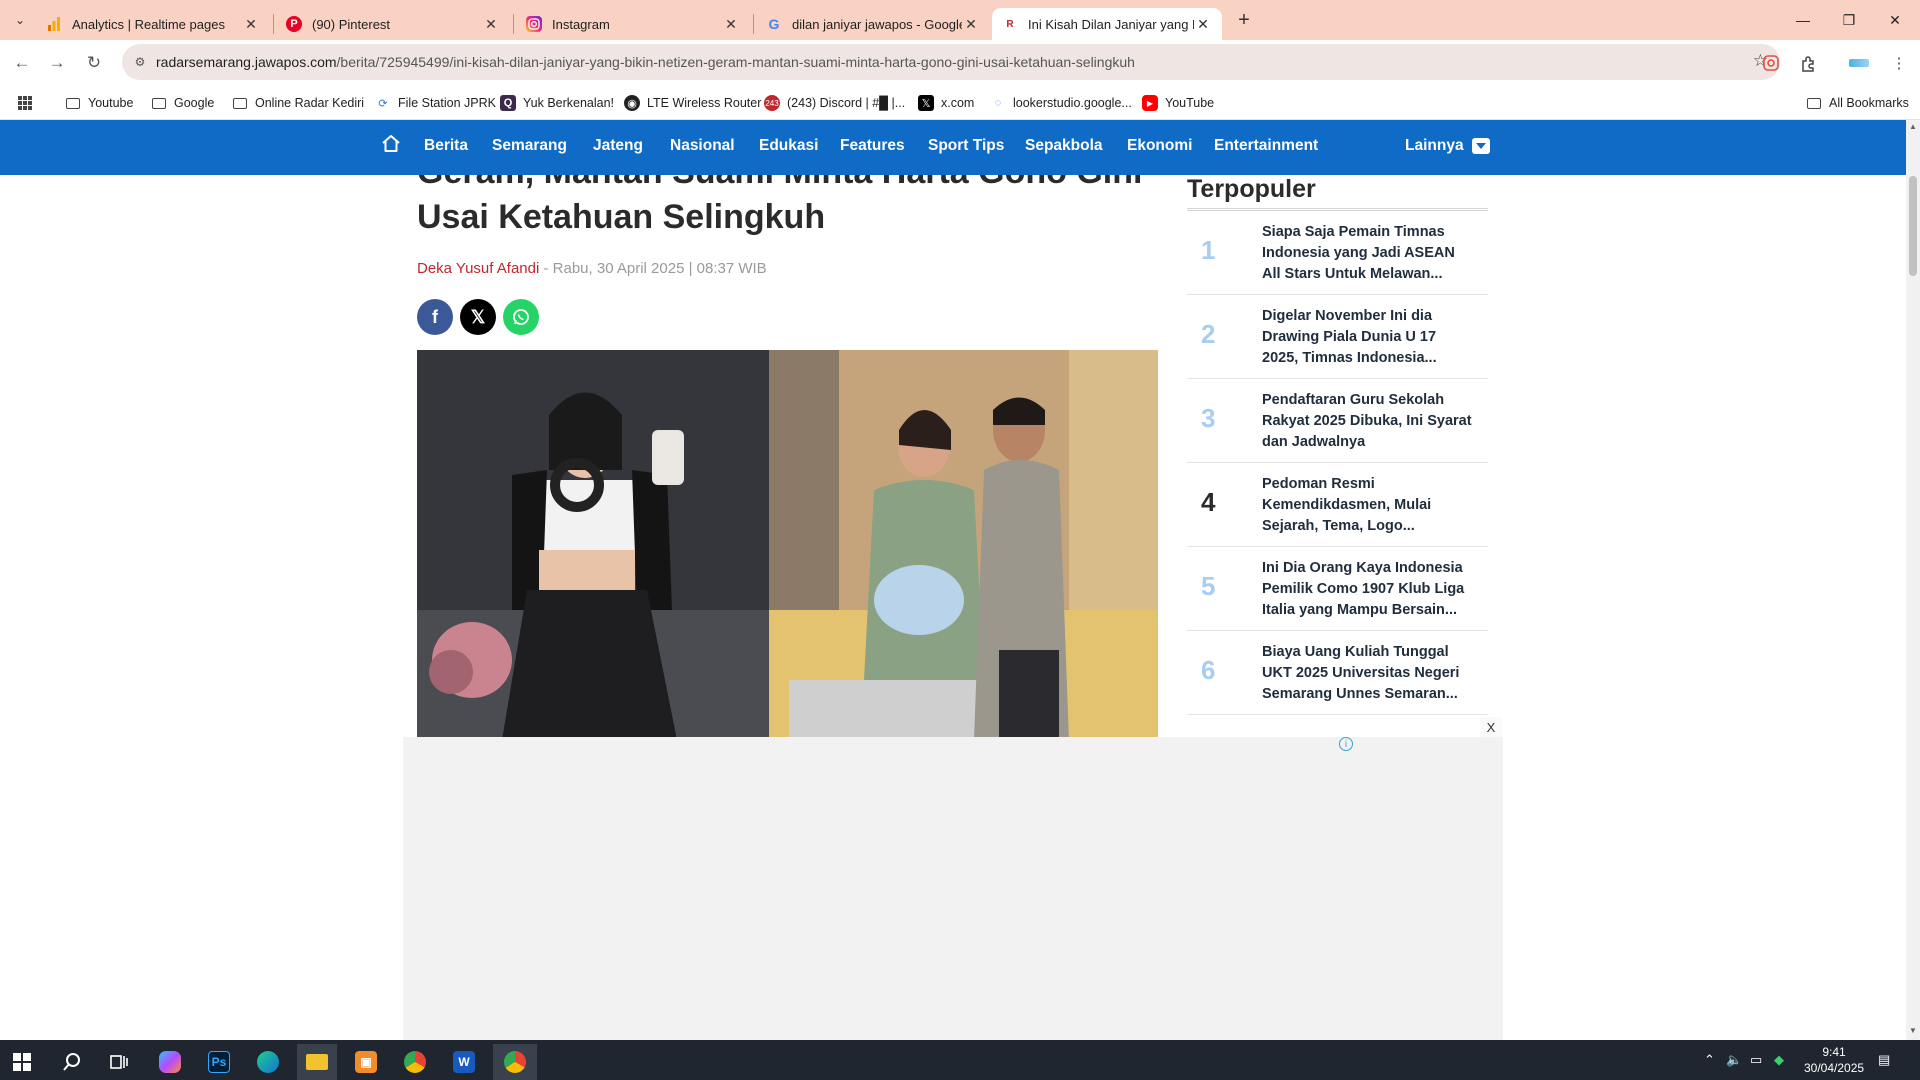  I want to click on nav-features: Features, so click(872, 146).